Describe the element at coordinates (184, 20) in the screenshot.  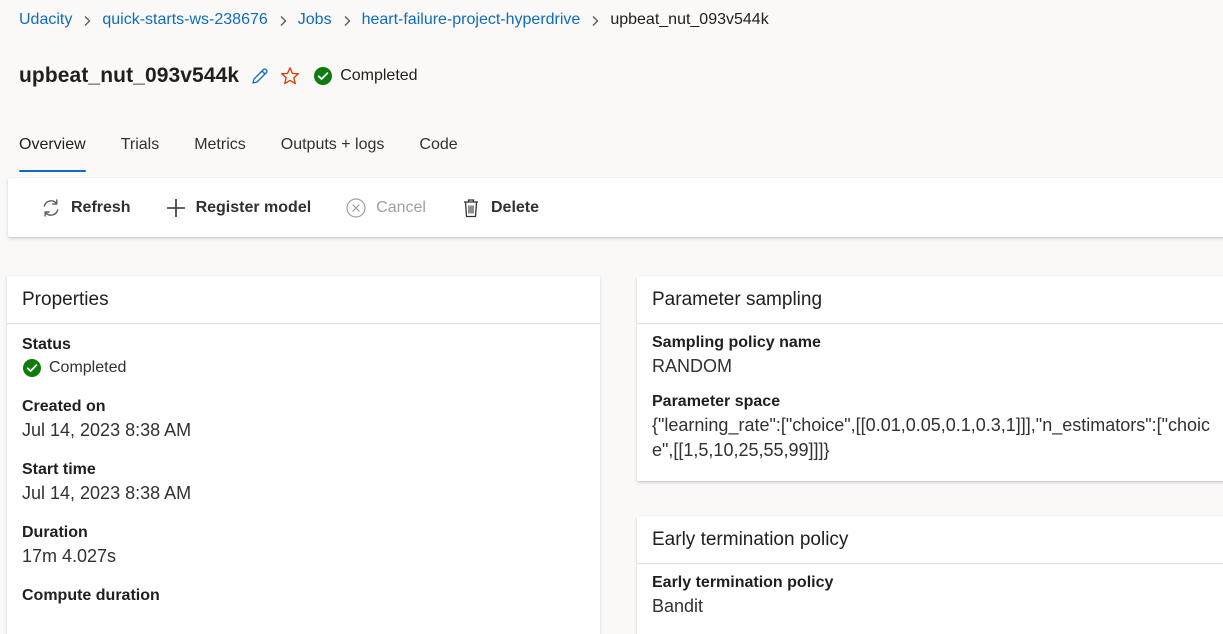
I see `breadcrumb-item-workspace: quick-starts-ws-238676` at that location.